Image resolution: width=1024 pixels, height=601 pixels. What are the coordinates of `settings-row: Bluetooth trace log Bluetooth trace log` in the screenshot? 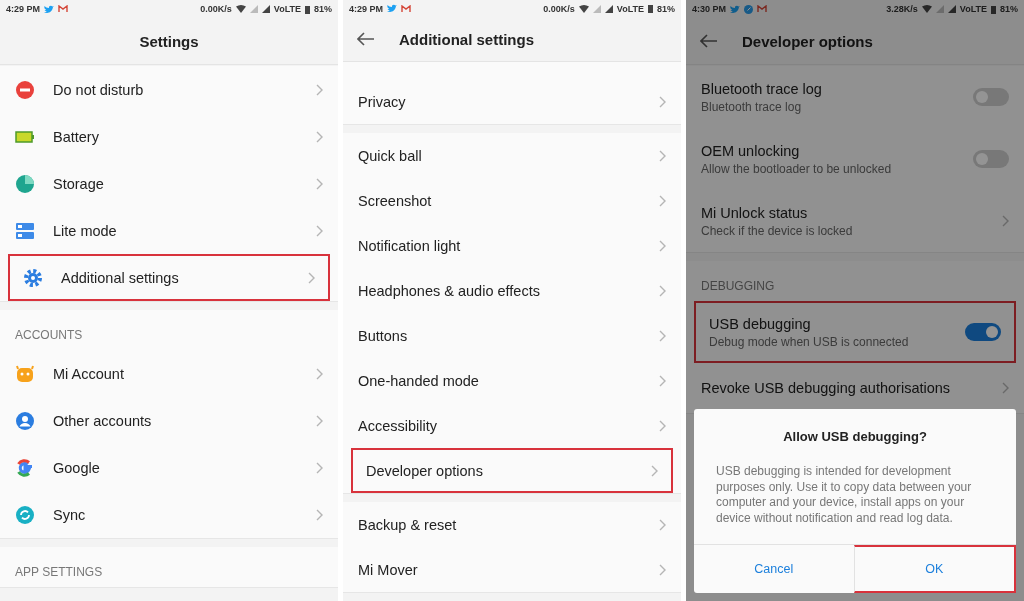 It's located at (855, 97).